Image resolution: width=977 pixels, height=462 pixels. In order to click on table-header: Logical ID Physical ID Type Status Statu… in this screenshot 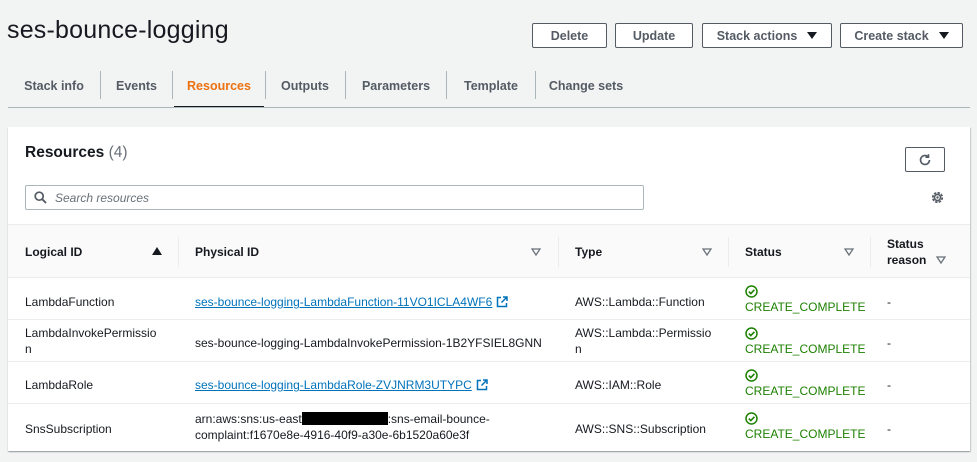, I will do `click(489, 251)`.